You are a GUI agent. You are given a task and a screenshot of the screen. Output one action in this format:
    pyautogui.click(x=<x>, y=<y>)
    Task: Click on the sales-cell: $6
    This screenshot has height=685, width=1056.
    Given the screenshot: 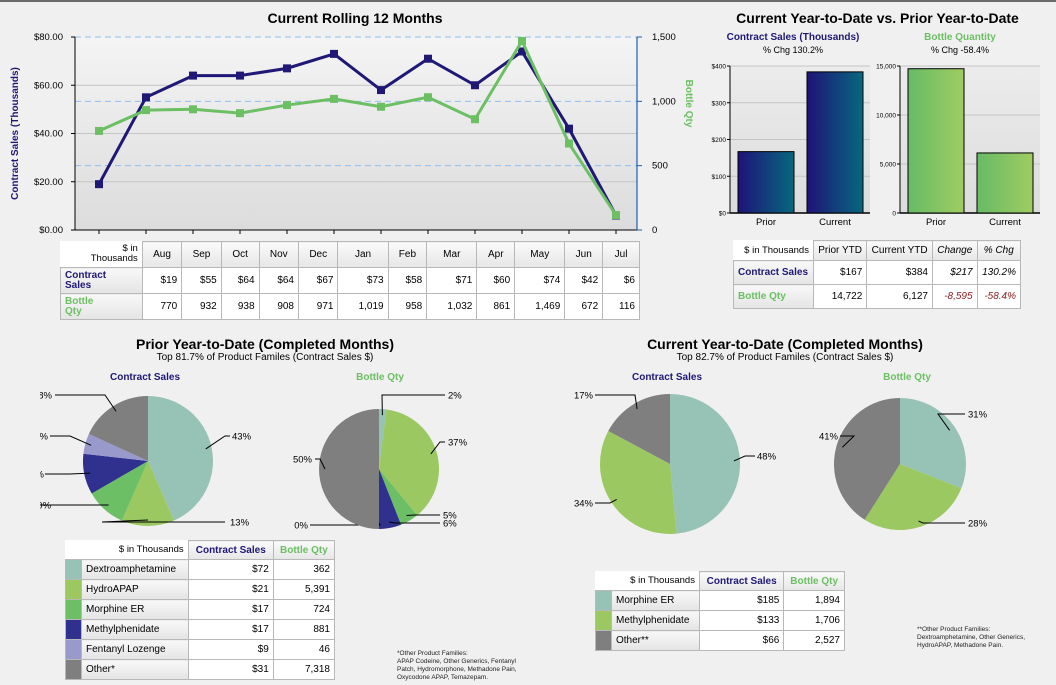 What is the action you would take?
    pyautogui.click(x=621, y=280)
    